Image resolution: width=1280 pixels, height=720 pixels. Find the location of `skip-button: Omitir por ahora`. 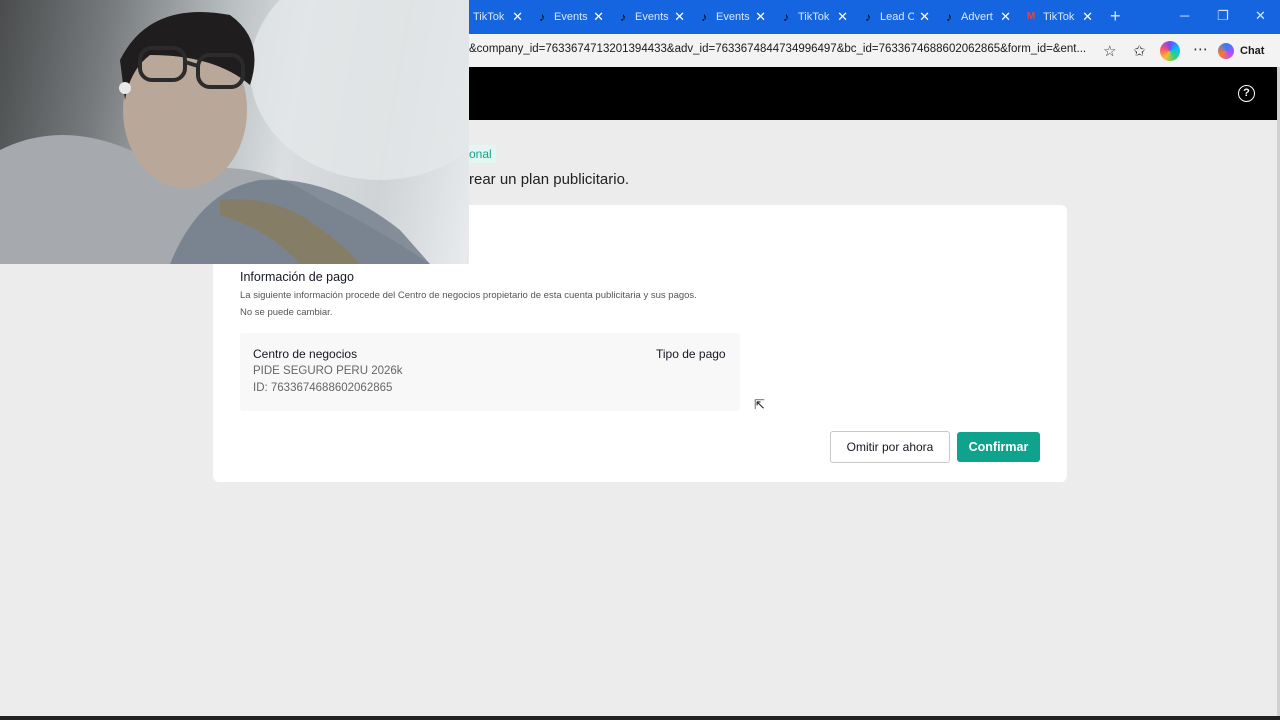

skip-button: Omitir por ahora is located at coordinates (890, 447).